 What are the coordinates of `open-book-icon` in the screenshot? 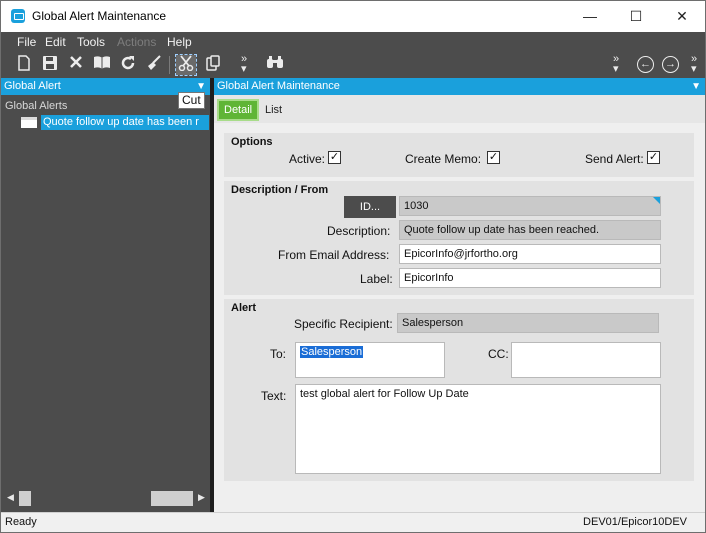 It's located at (102, 65).